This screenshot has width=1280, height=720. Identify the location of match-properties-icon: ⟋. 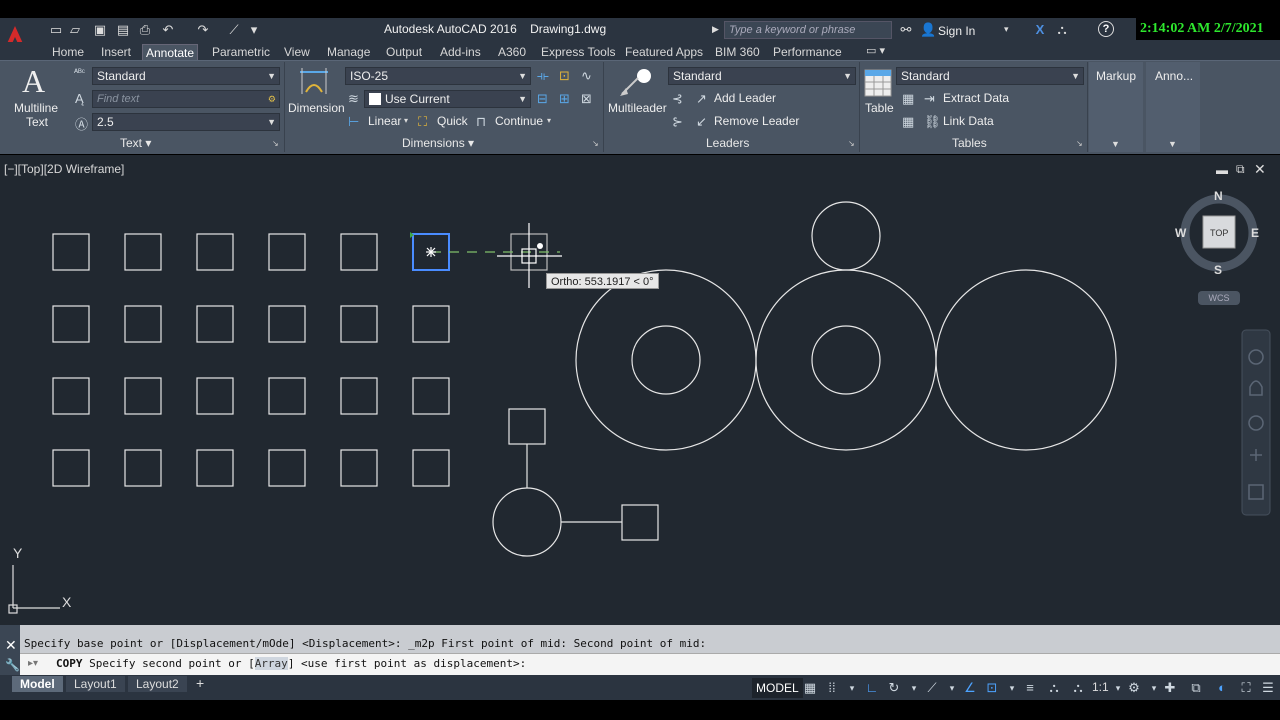
(234, 30).